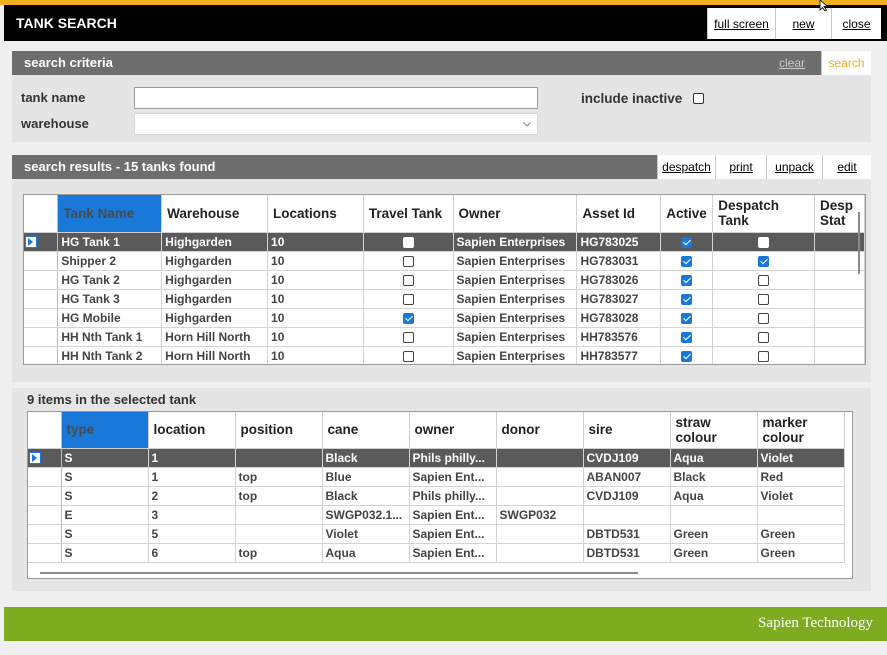 The width and height of the screenshot is (887, 655). Describe the element at coordinates (627, 515) in the screenshot. I see `cell-sire` at that location.